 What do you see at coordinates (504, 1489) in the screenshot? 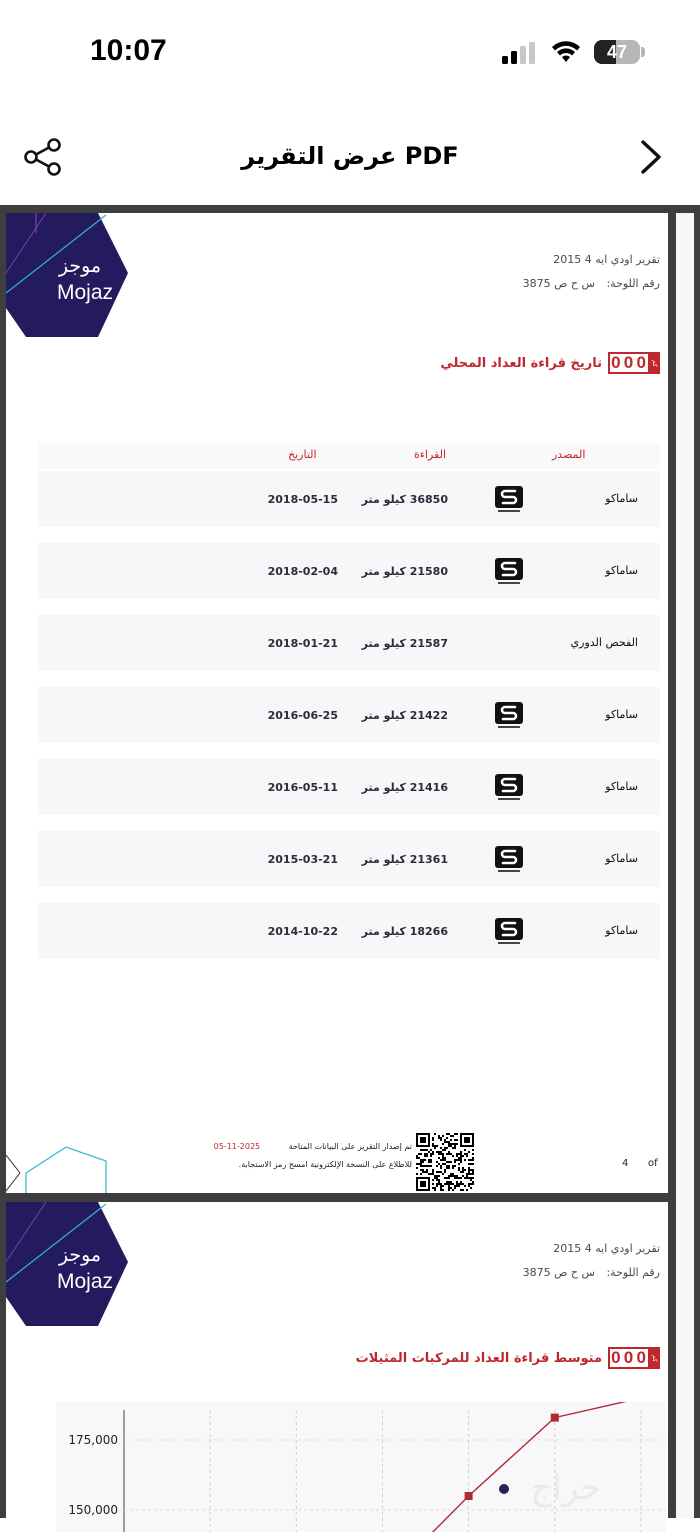
I see `watermark-dot` at bounding box center [504, 1489].